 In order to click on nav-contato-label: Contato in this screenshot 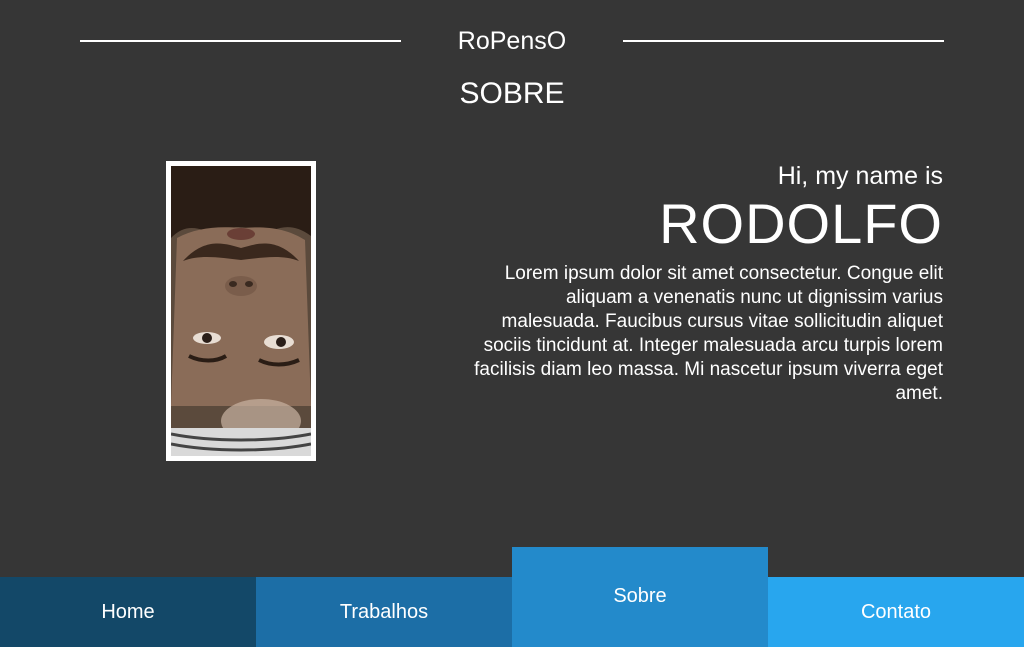, I will do `click(896, 611)`.